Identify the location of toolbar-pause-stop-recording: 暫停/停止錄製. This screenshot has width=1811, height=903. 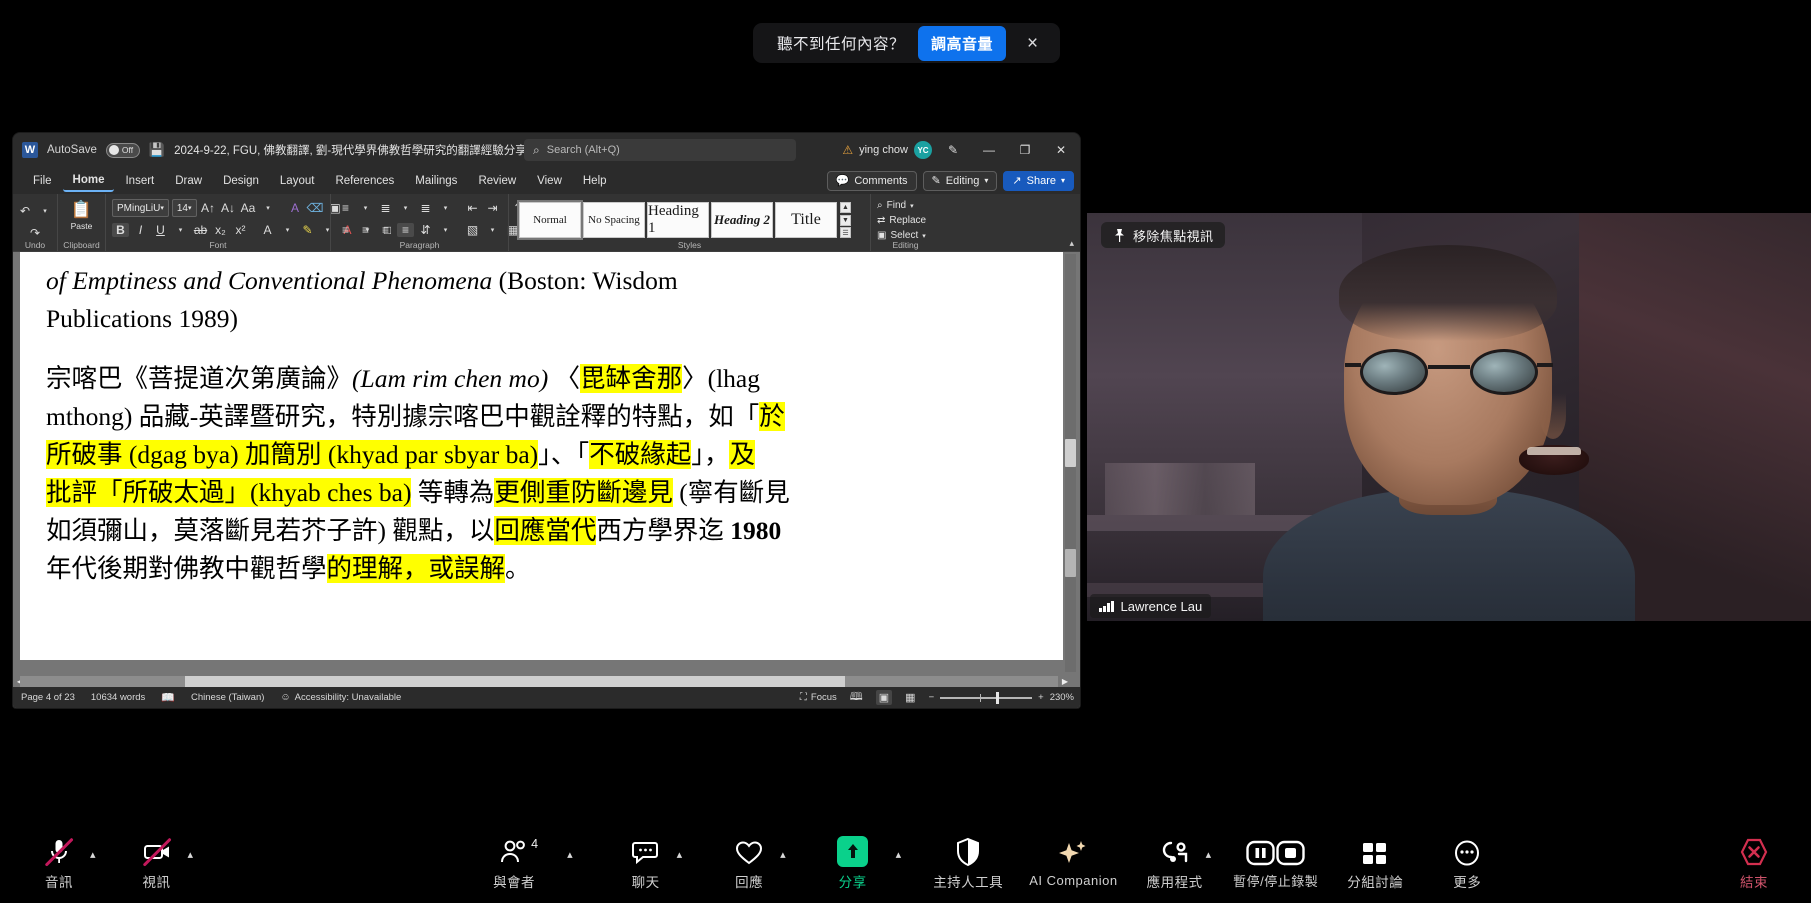
(1275, 861).